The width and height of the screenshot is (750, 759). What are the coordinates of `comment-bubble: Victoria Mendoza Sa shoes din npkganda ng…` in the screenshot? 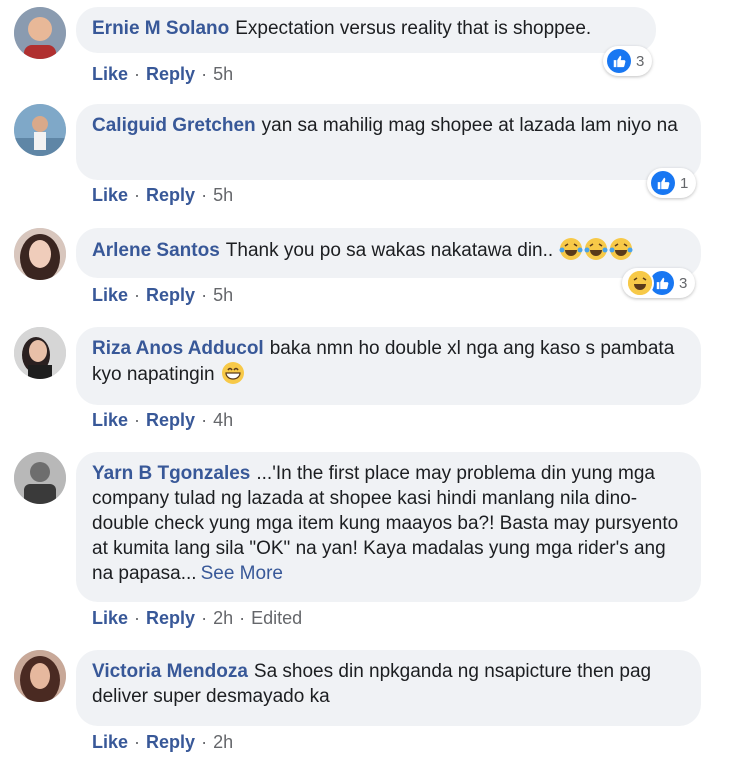 It's located at (388, 688).